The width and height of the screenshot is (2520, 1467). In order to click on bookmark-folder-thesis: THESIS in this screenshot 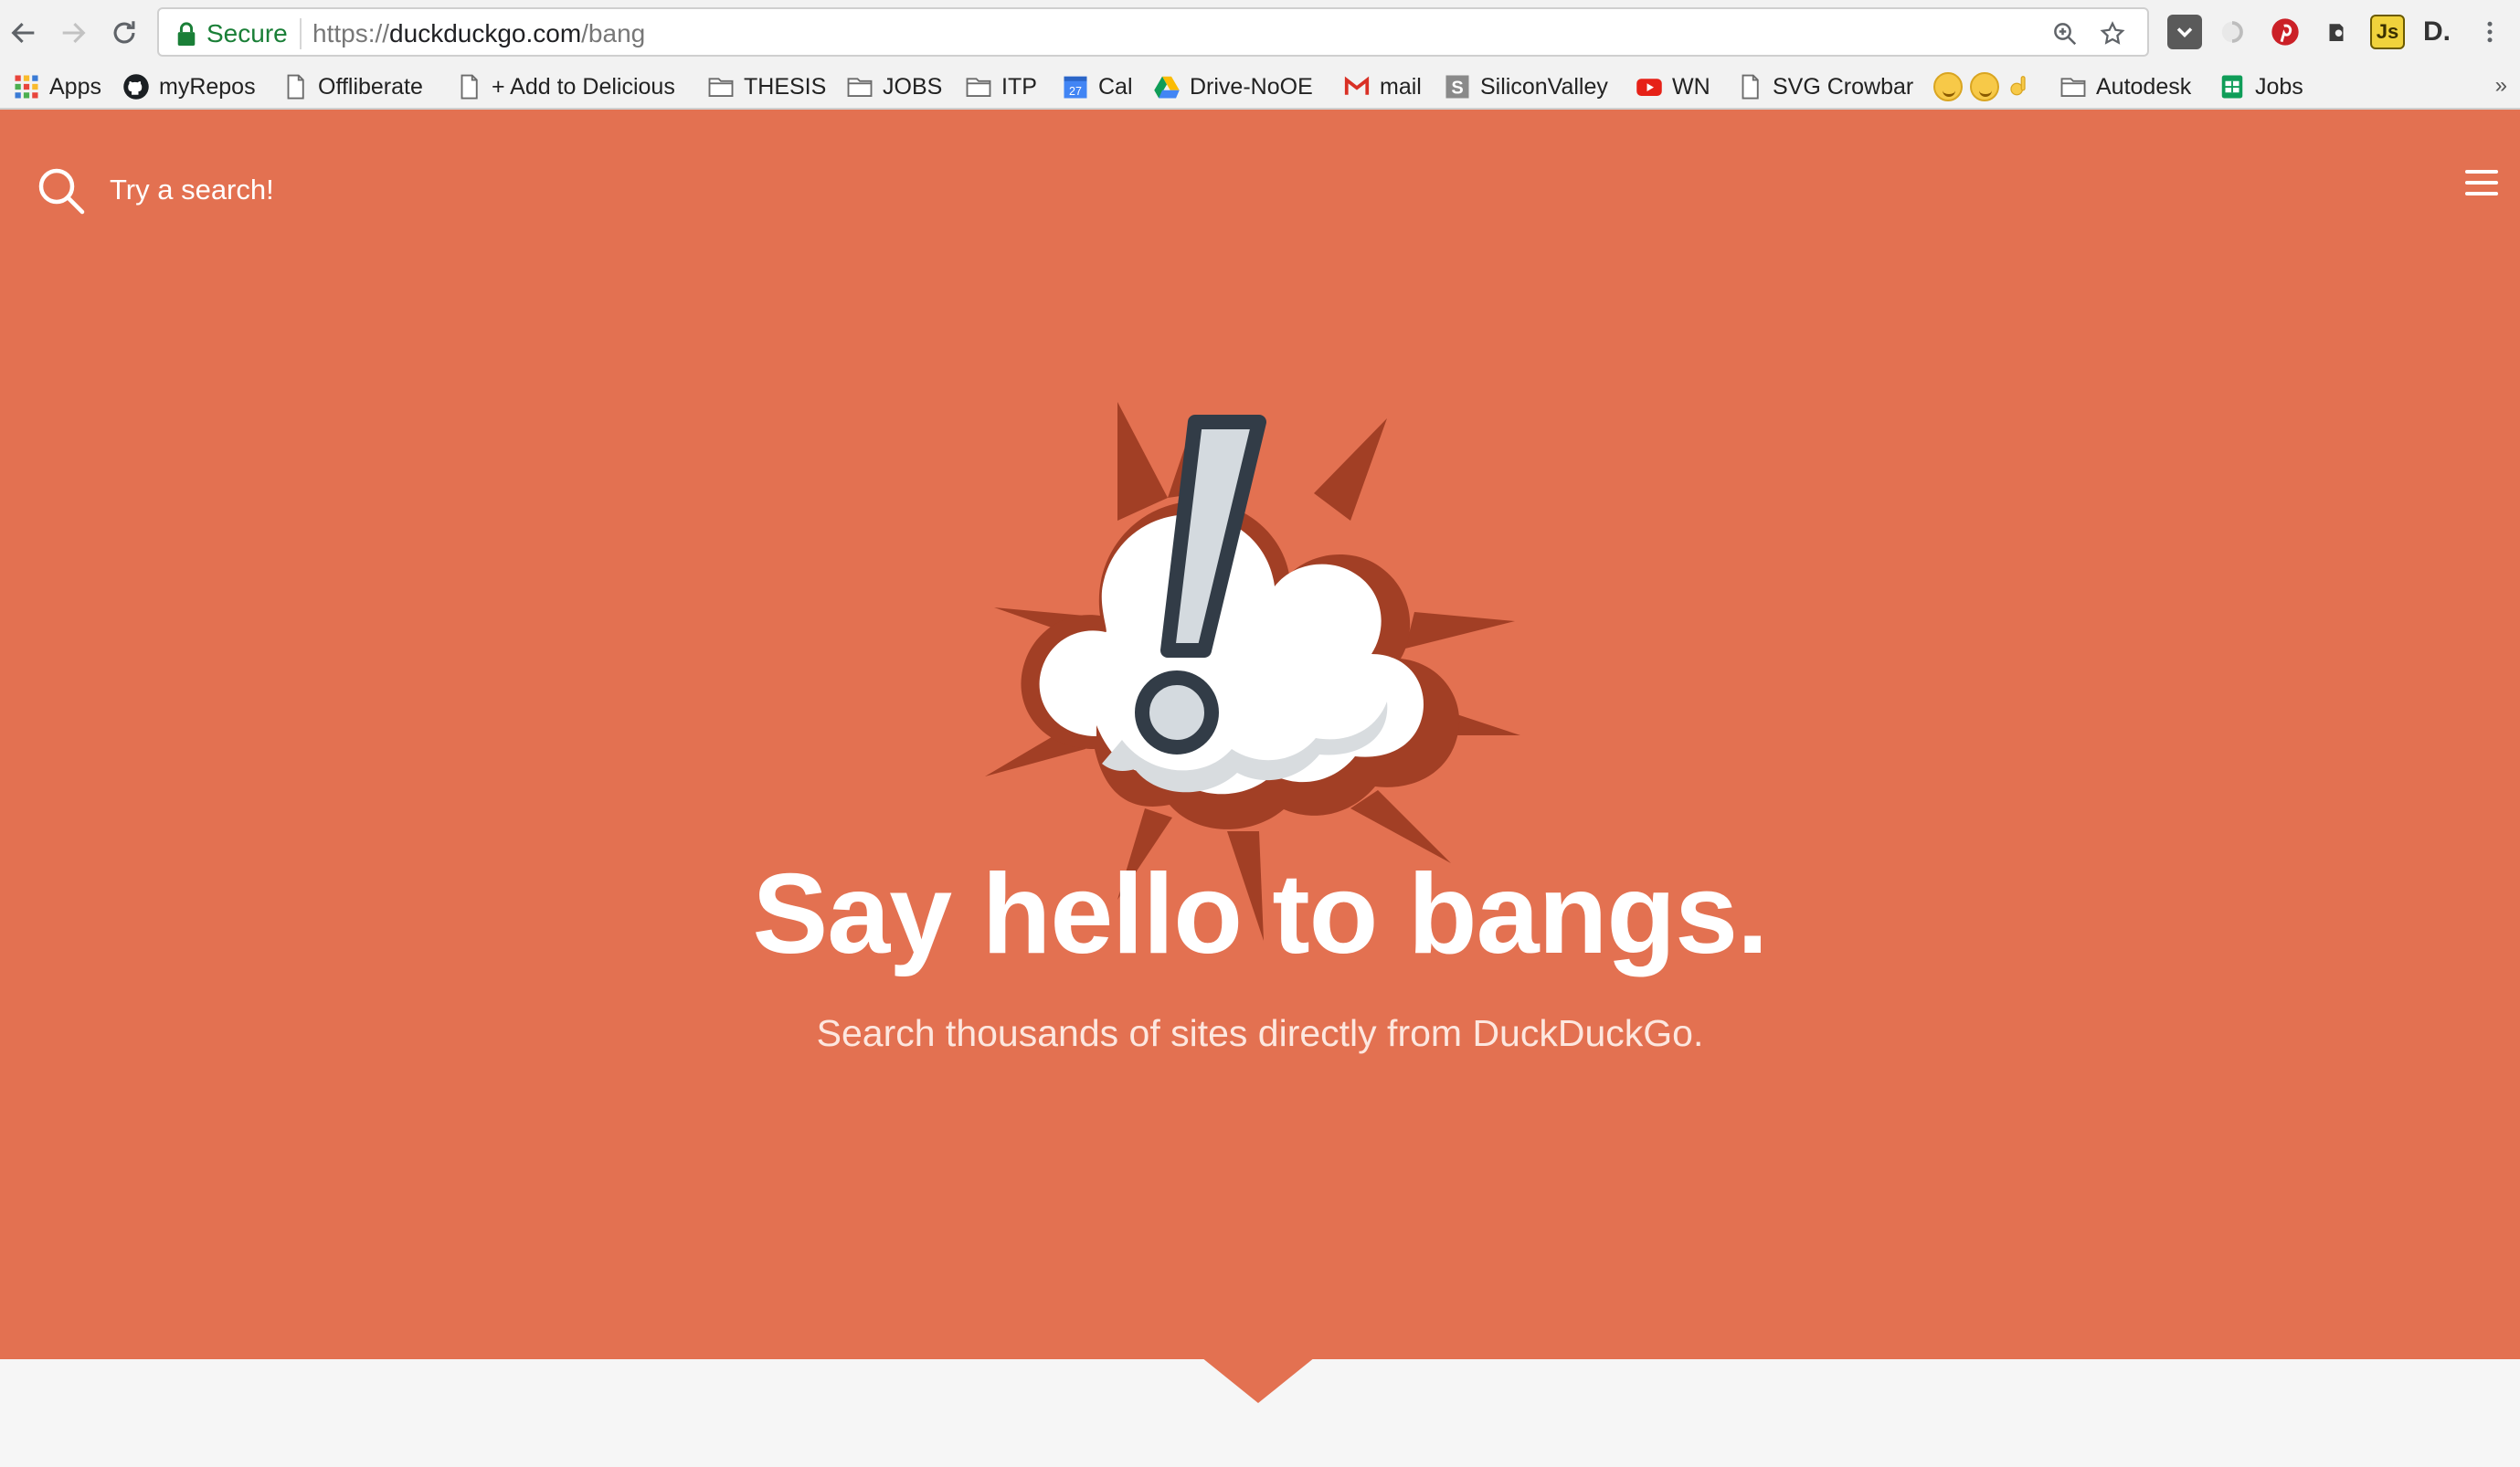, I will do `click(767, 87)`.